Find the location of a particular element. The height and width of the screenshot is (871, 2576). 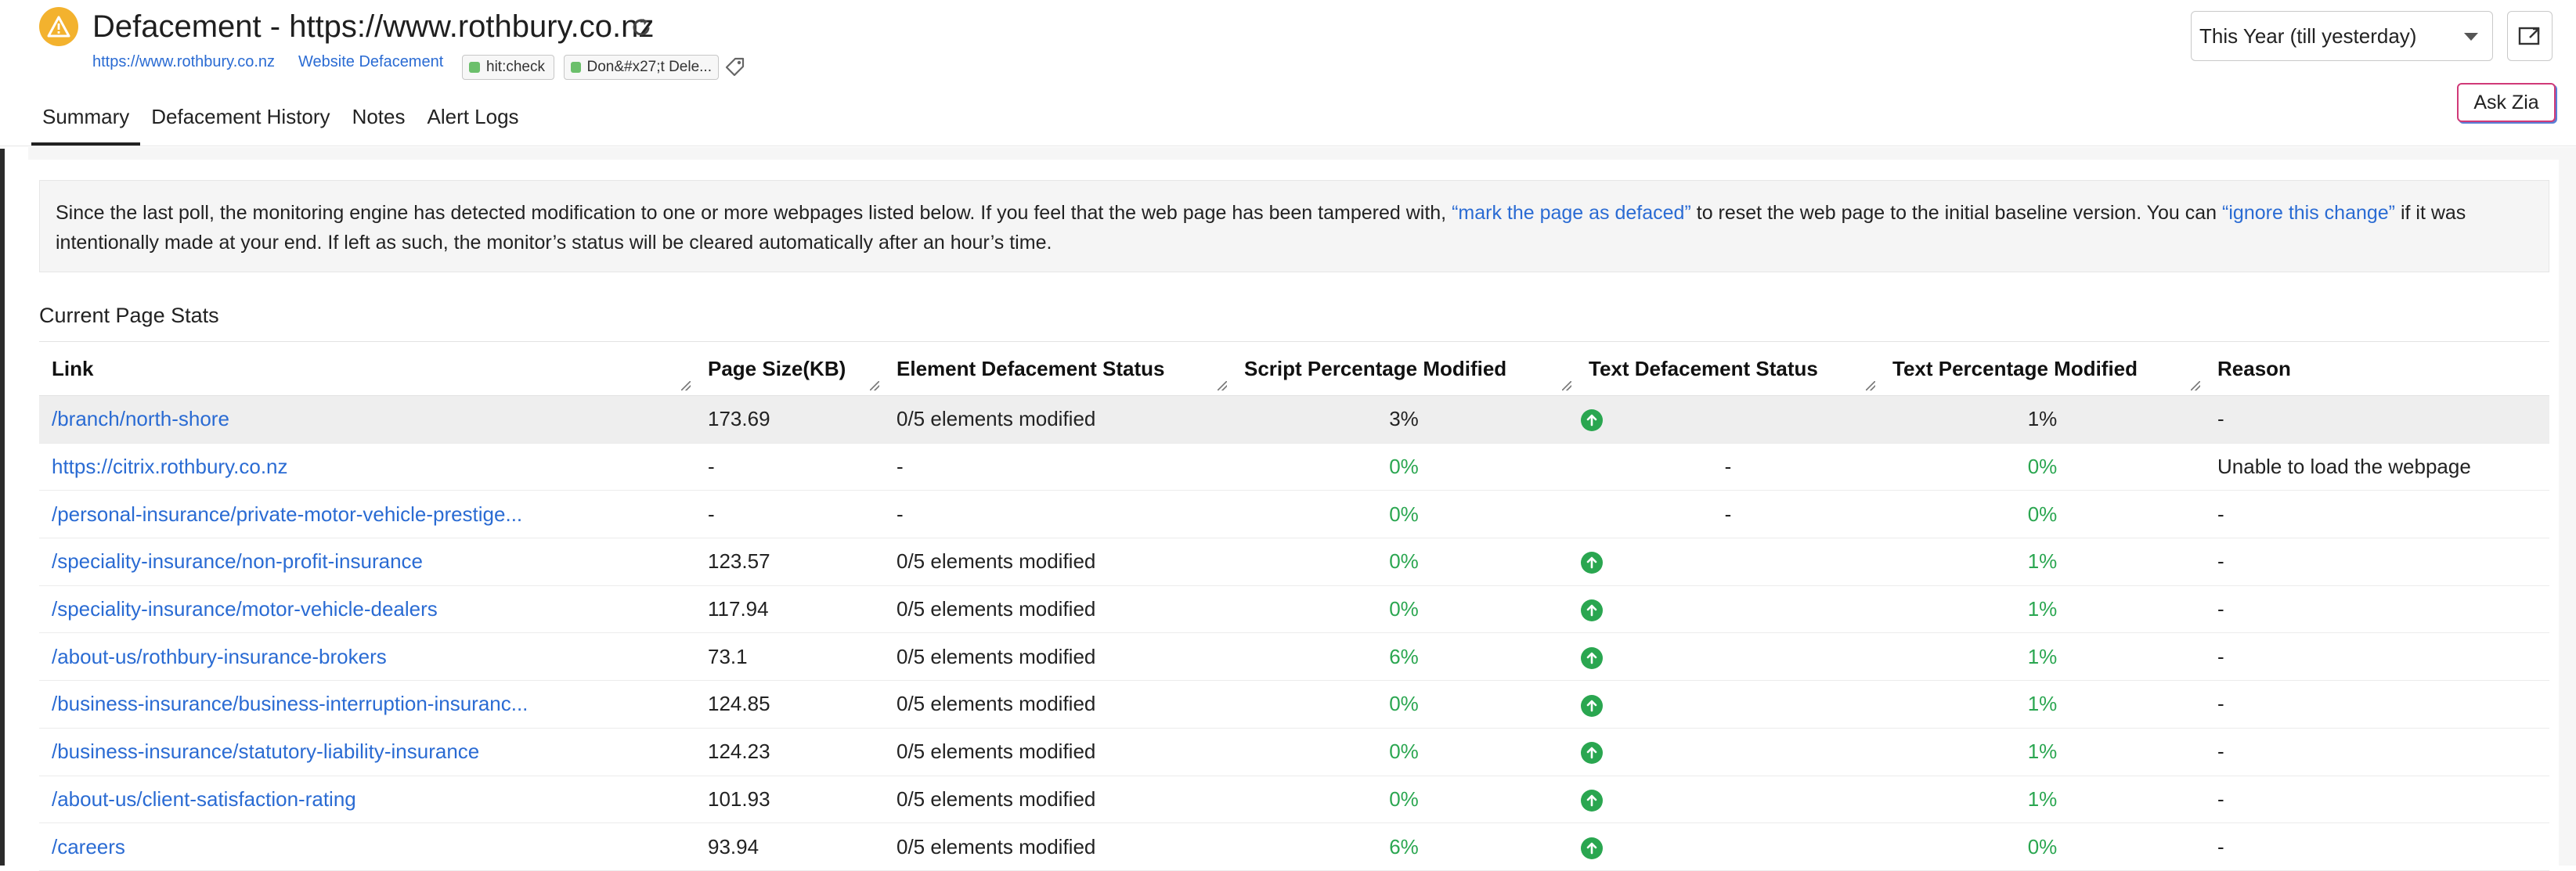

tab-alert-logs: Alert Logs is located at coordinates (472, 120).